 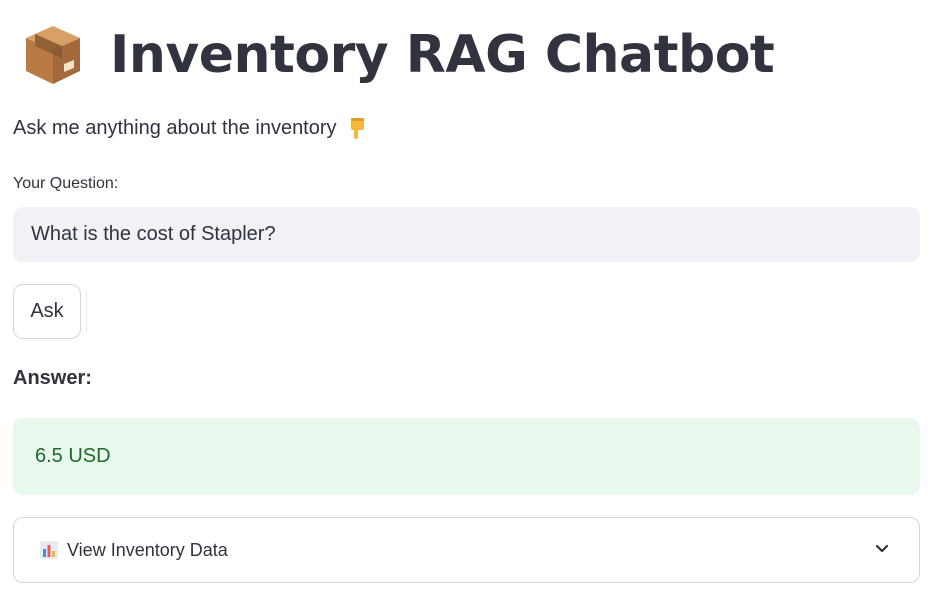 What do you see at coordinates (73, 456) in the screenshot?
I see `answer-text: 6.5 USD` at bounding box center [73, 456].